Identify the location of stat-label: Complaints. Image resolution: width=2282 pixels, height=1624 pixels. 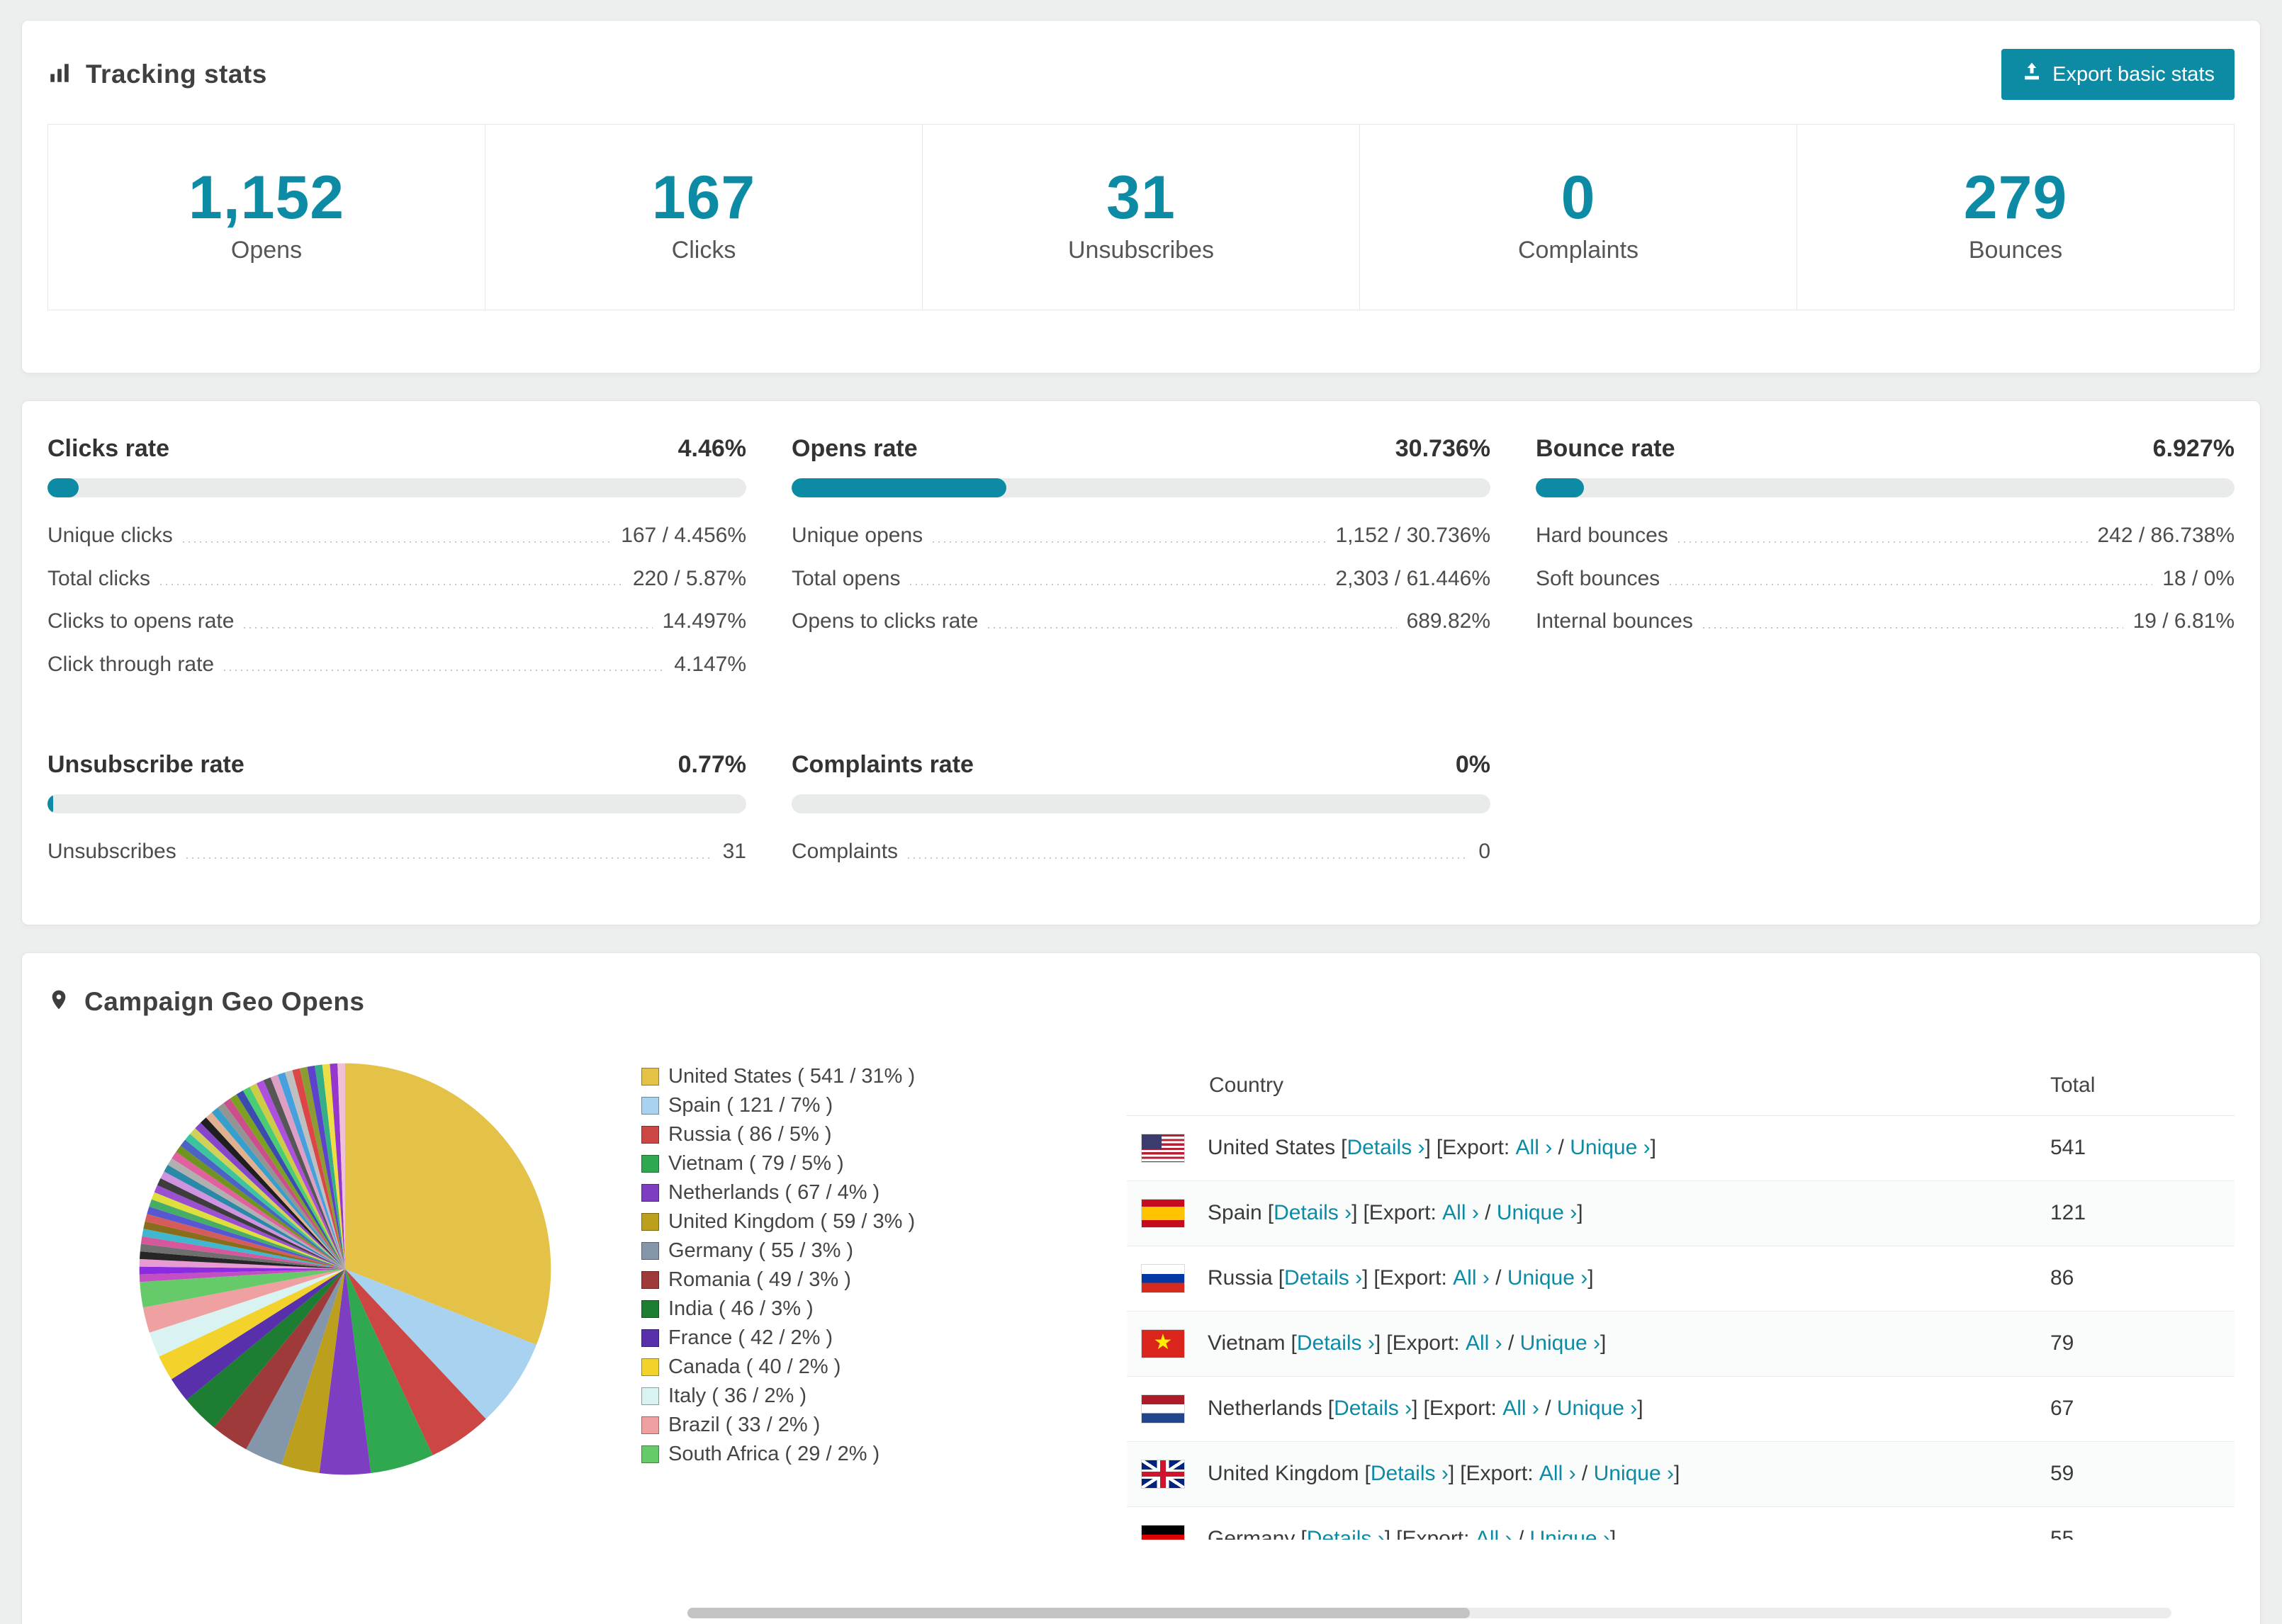
(1578, 251).